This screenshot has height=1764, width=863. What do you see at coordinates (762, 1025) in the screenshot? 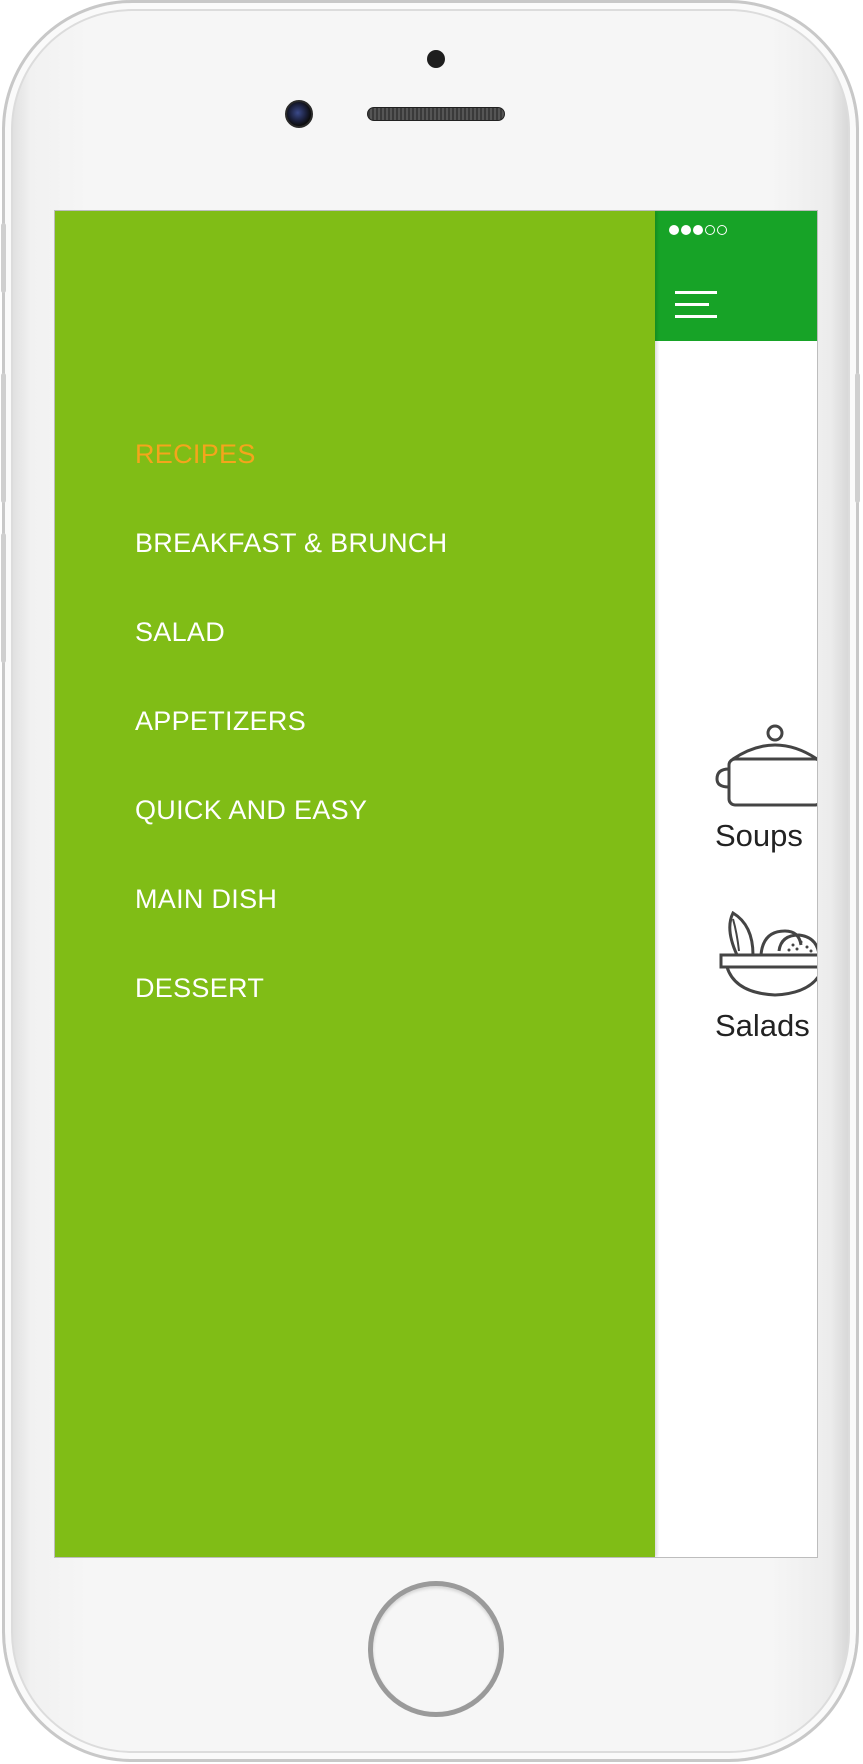
I see `category-label: Salads` at bounding box center [762, 1025].